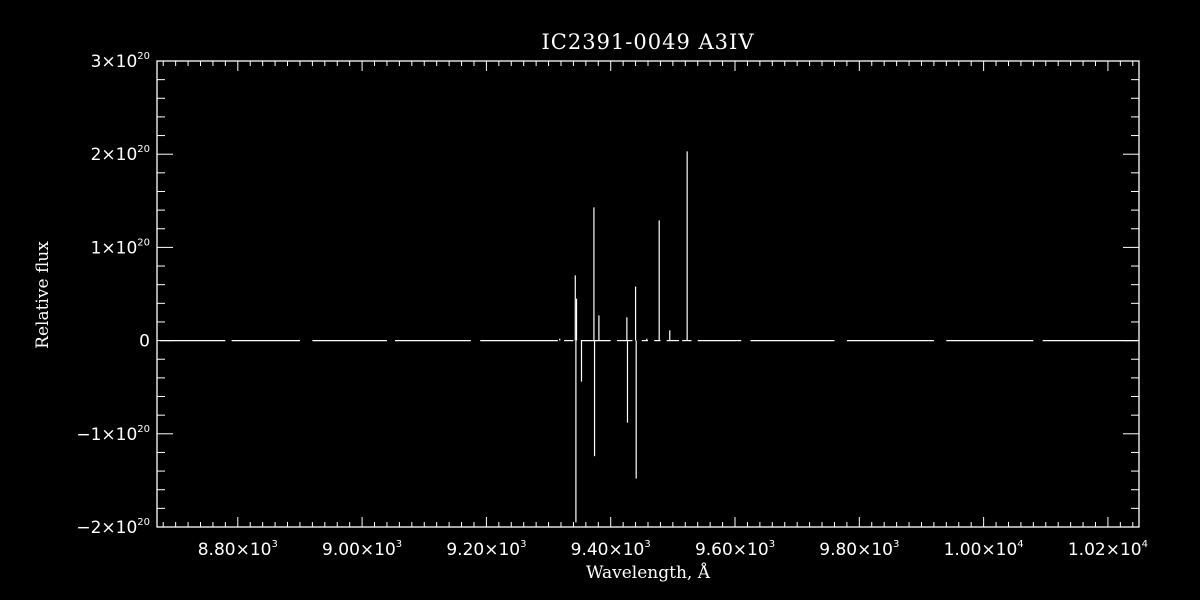  Describe the element at coordinates (859, 549) in the screenshot. I see `x-tick-label: 9.80×103` at that location.